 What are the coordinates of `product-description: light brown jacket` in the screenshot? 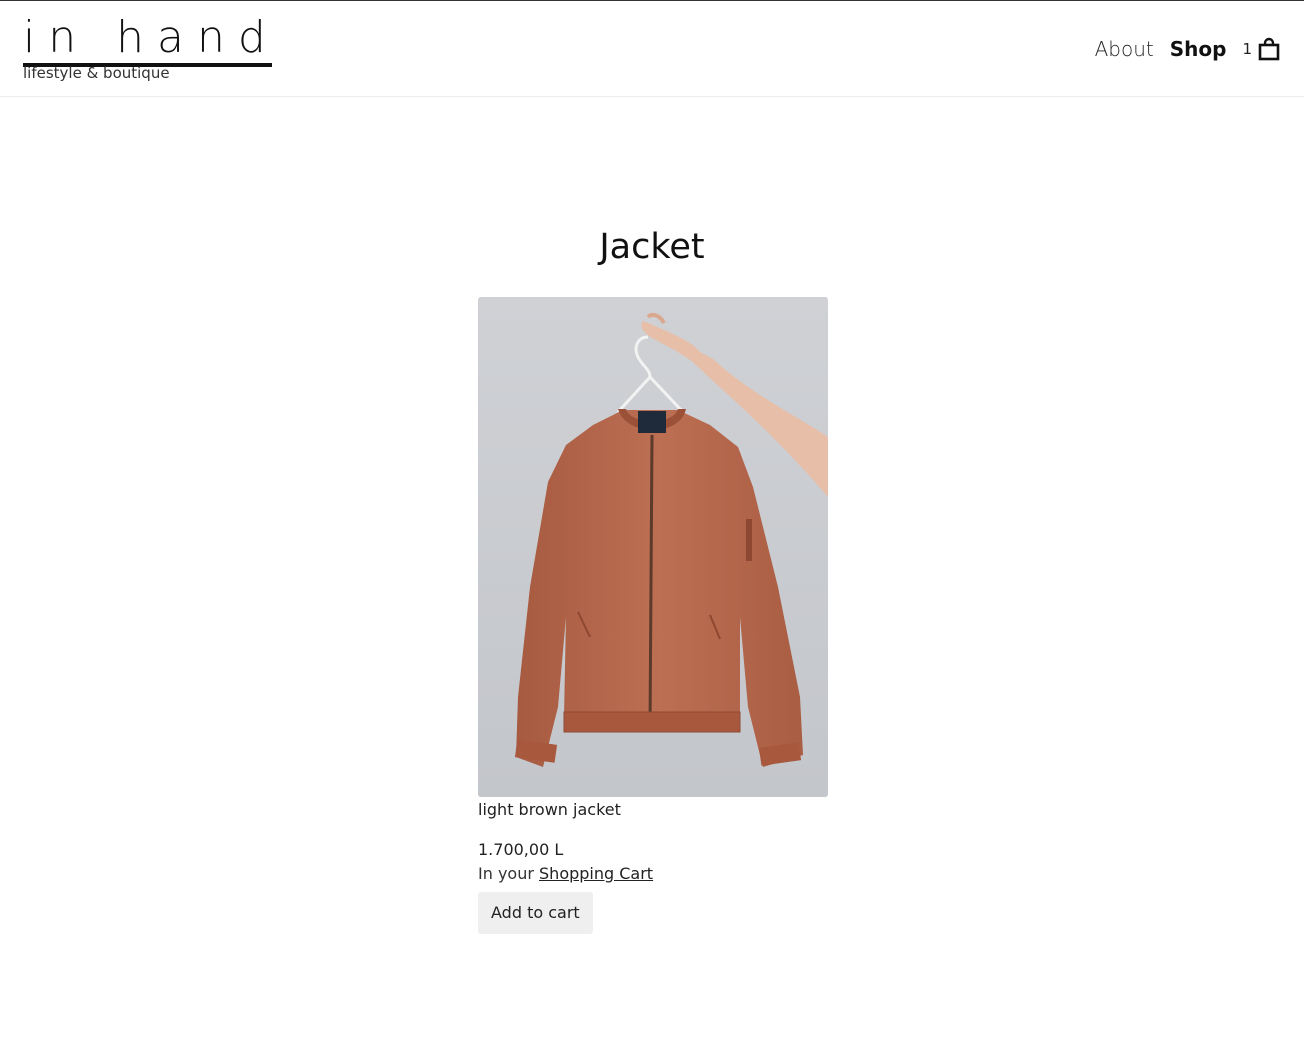 It's located at (549, 809).